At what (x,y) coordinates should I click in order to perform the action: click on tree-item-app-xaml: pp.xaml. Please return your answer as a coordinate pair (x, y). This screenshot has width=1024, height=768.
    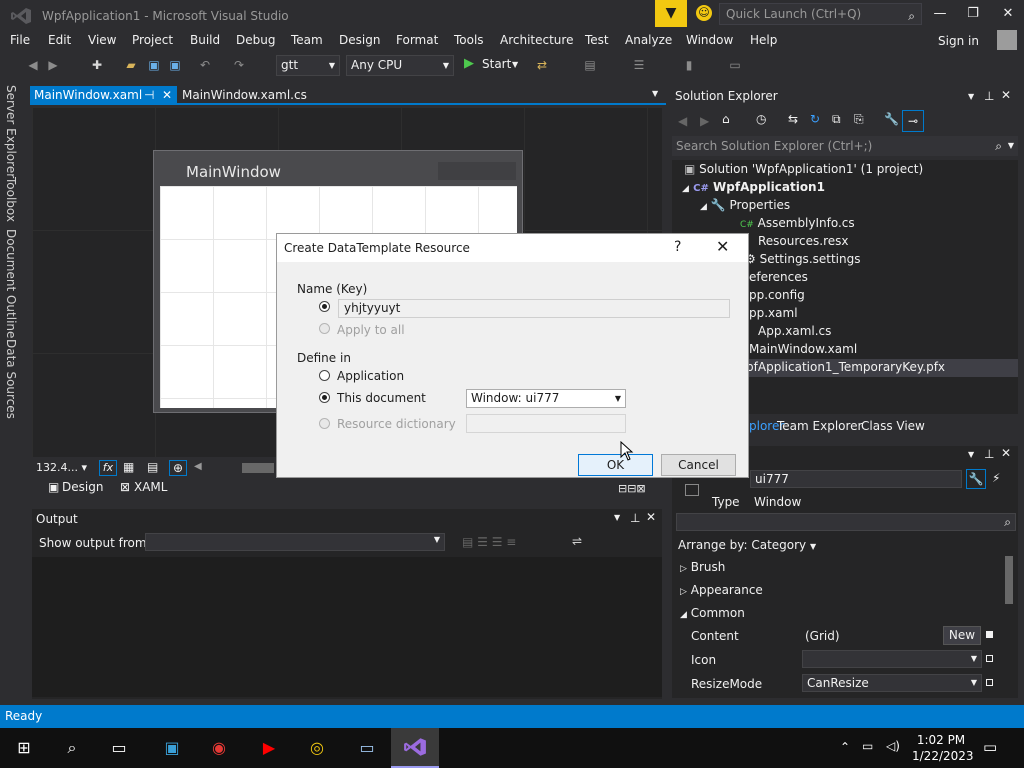
    Looking at the image, I should click on (773, 313).